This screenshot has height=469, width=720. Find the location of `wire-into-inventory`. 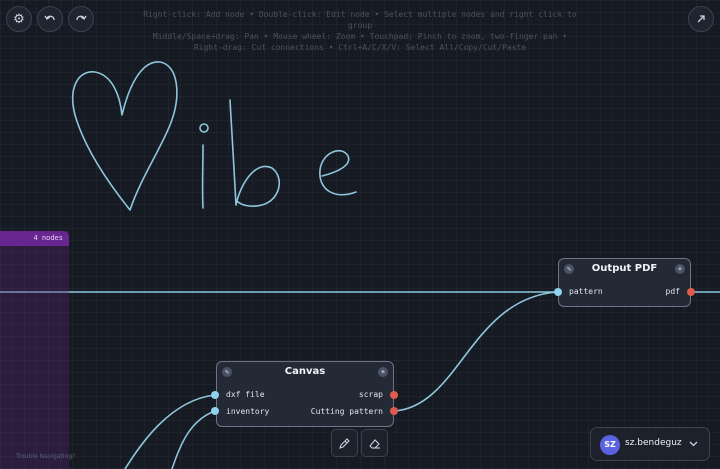

wire-into-inventory is located at coordinates (193, 439).